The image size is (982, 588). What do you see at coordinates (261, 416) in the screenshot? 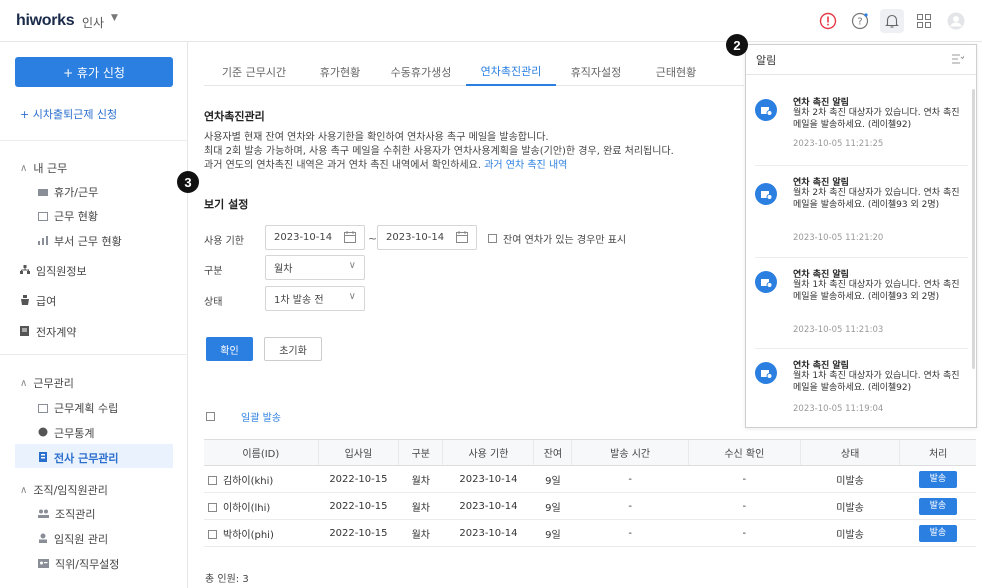
I see `bulk-send-link: 일괄 발송` at bounding box center [261, 416].